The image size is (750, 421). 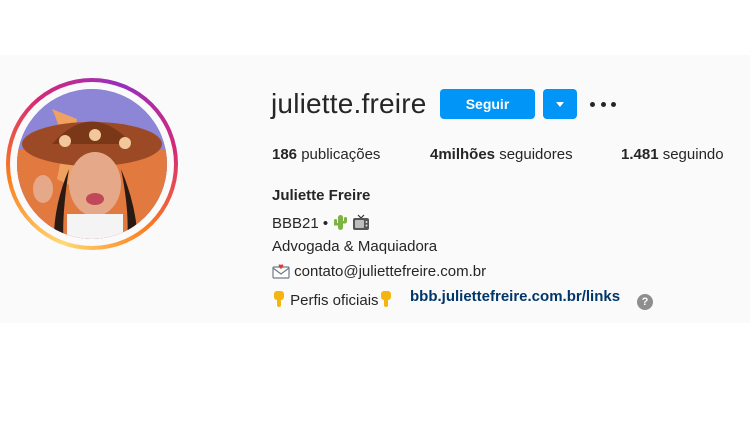 I want to click on more-options-icon, so click(x=603, y=104).